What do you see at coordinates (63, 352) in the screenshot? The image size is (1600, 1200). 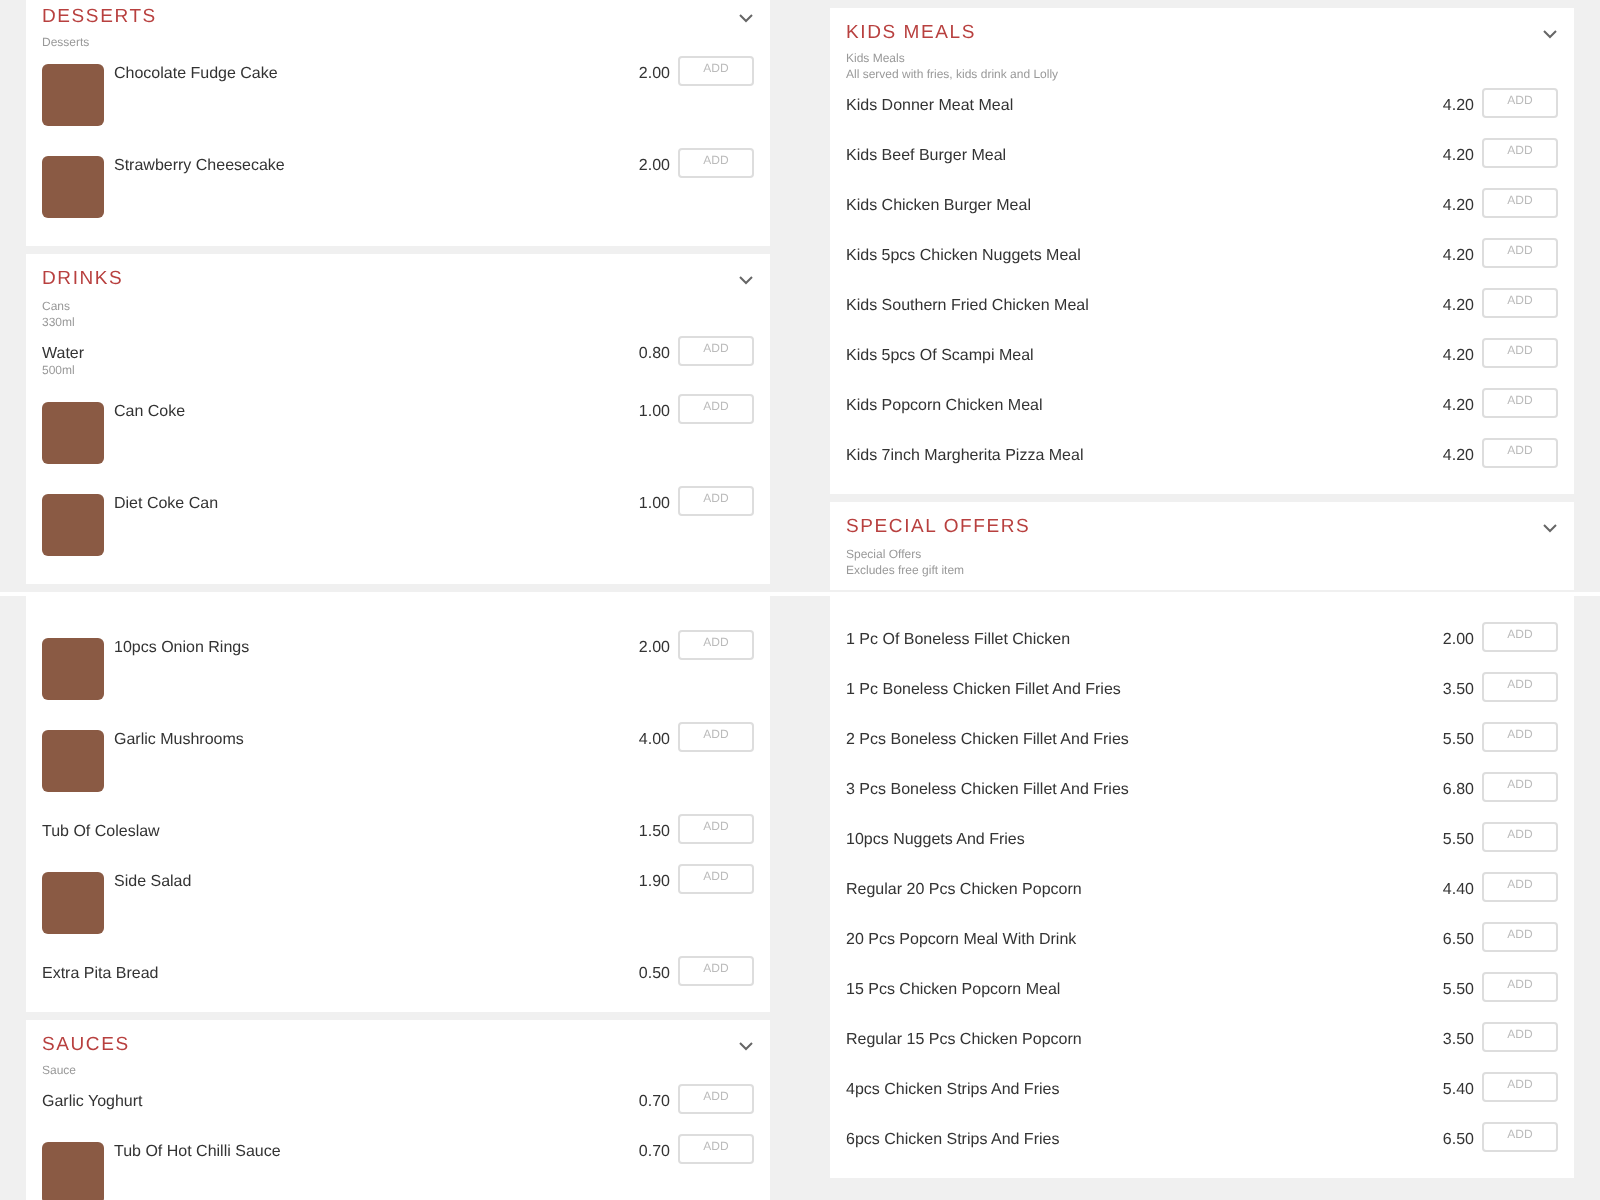 I see `item-name: Water` at bounding box center [63, 352].